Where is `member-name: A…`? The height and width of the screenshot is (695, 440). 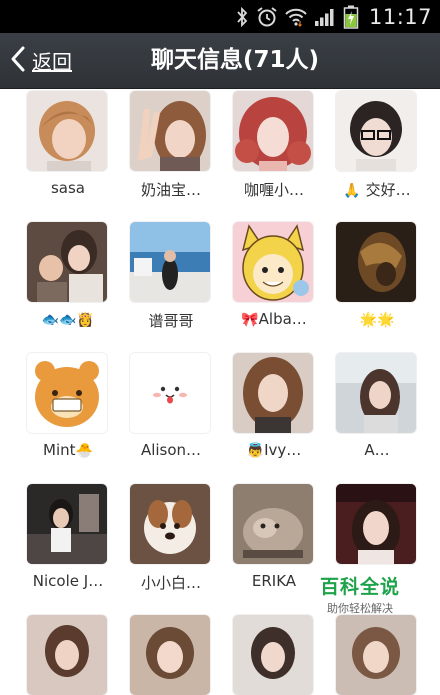
member-name: A… is located at coordinates (377, 450).